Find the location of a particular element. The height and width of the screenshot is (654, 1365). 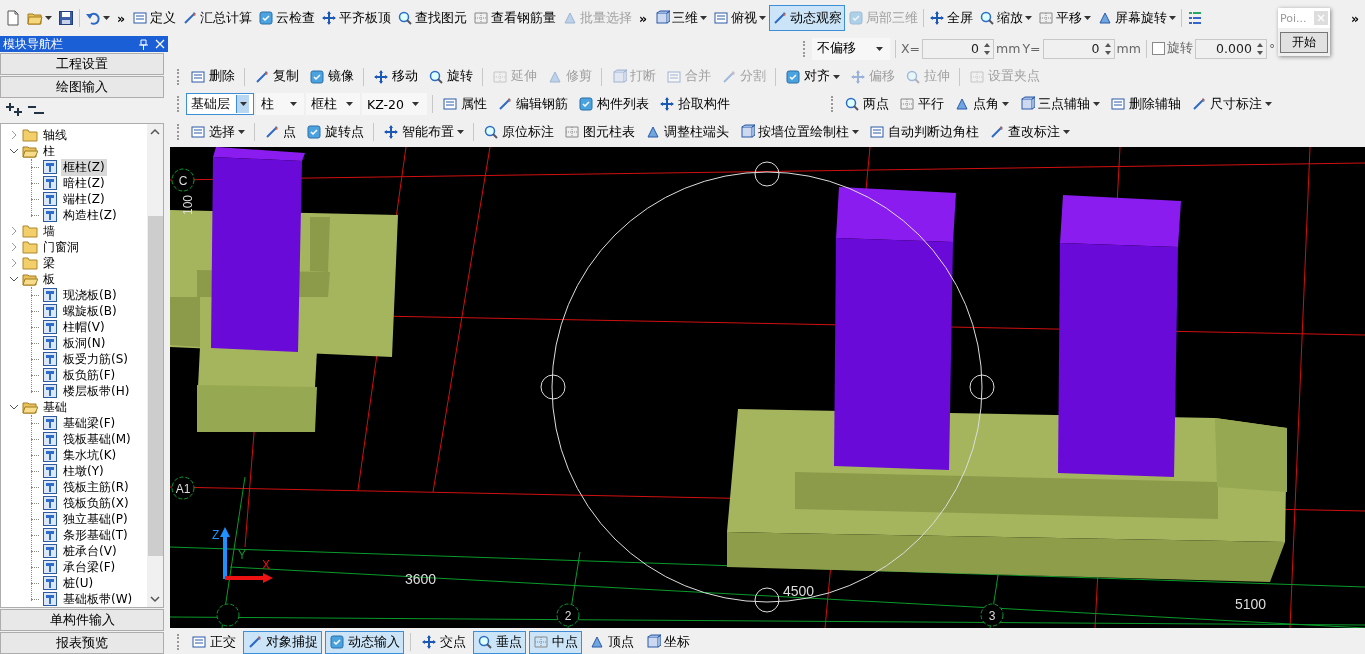

tree-item: 框柱(Z) is located at coordinates (84, 167).